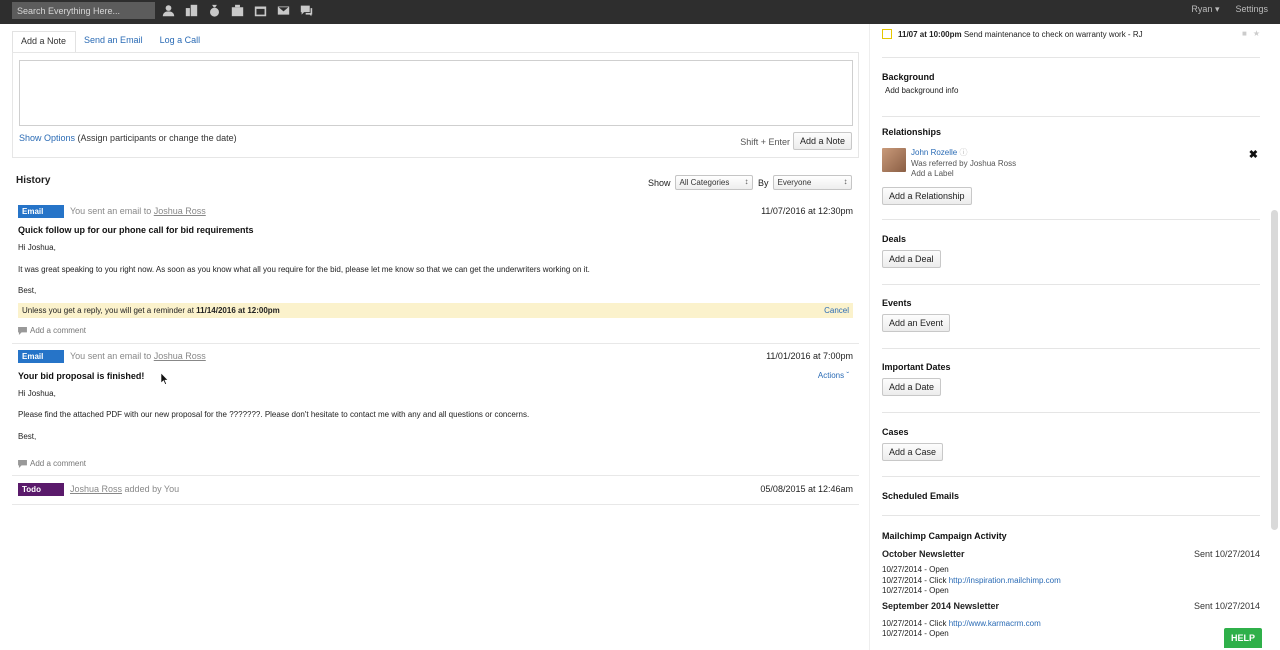 The height and width of the screenshot is (650, 1280). Describe the element at coordinates (1244, 33) in the screenshot. I see `comment-icon: ■` at that location.